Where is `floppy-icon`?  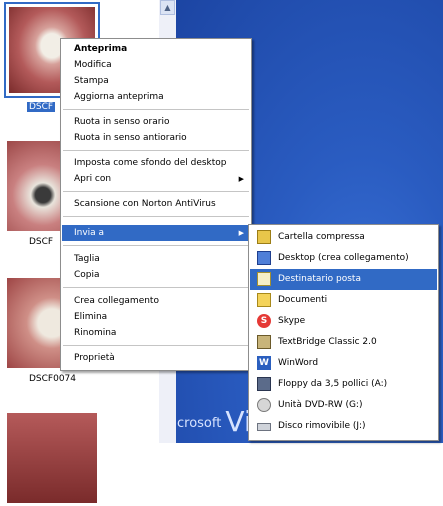
floppy-icon is located at coordinates (264, 384).